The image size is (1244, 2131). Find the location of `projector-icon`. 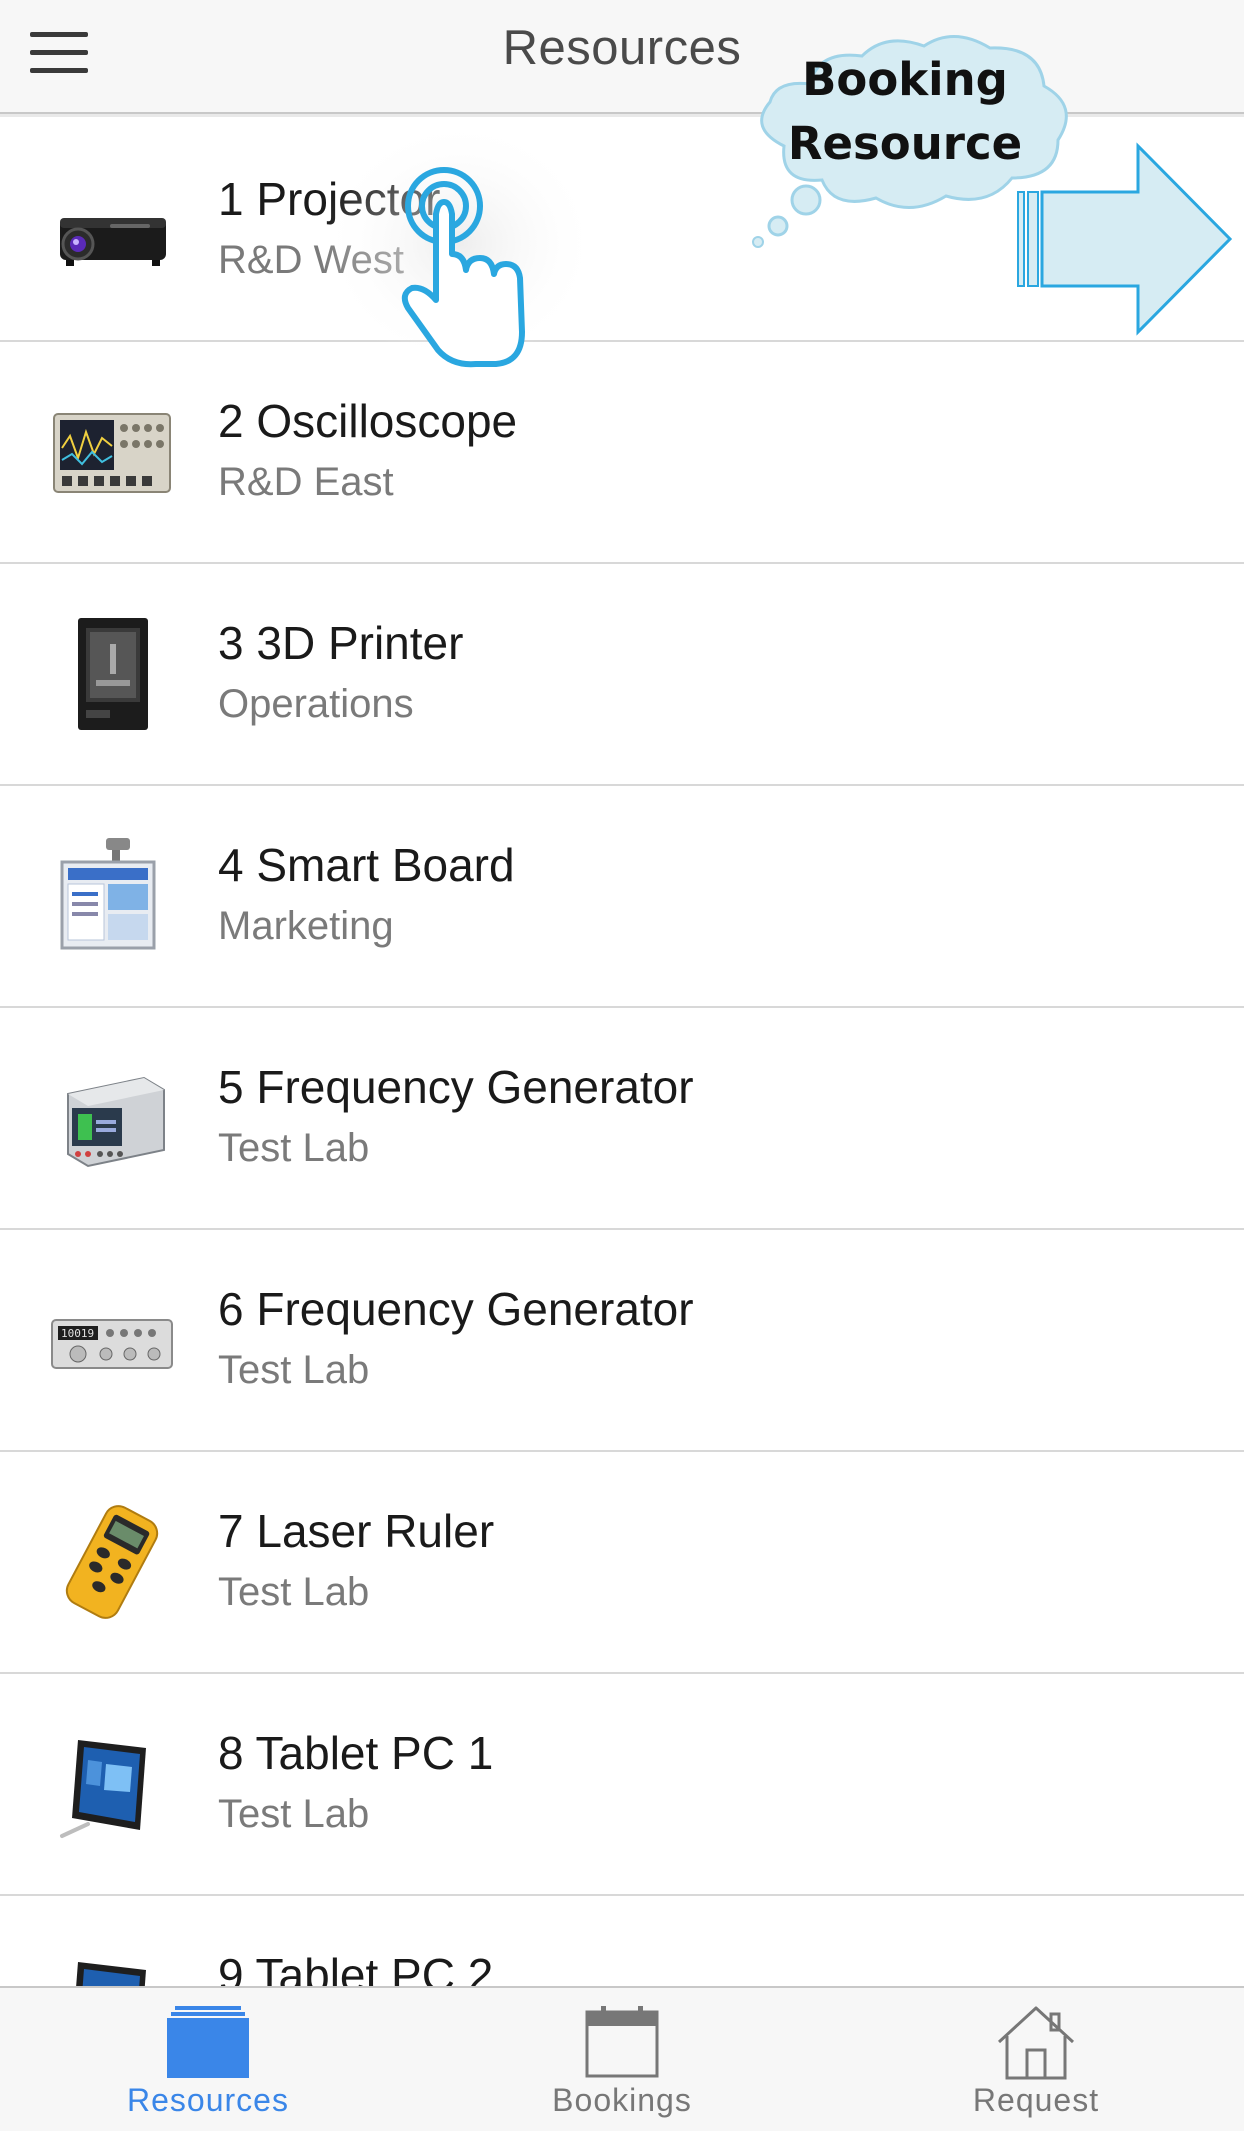

projector-icon is located at coordinates (112, 230).